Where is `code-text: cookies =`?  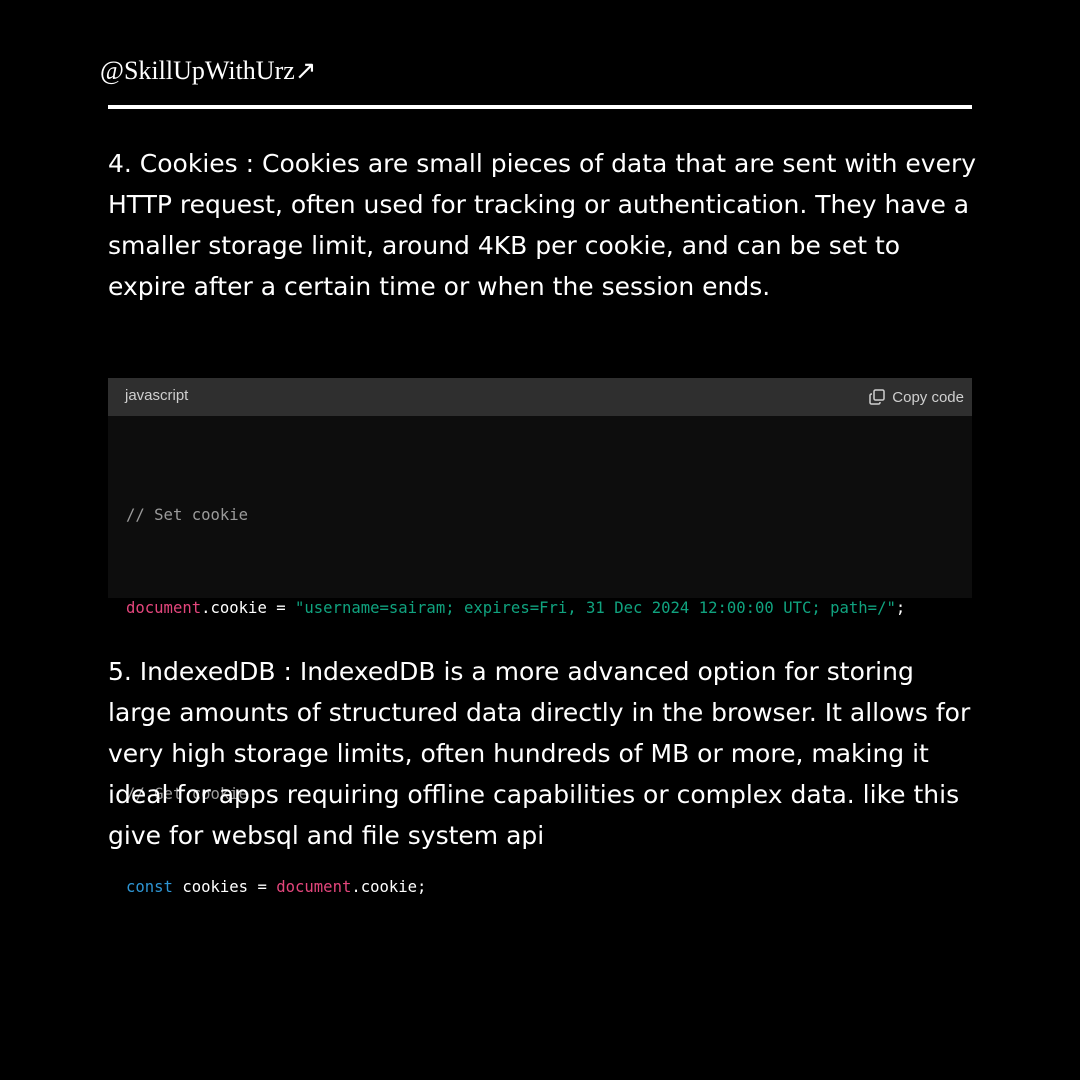
code-text: cookies = is located at coordinates (224, 887).